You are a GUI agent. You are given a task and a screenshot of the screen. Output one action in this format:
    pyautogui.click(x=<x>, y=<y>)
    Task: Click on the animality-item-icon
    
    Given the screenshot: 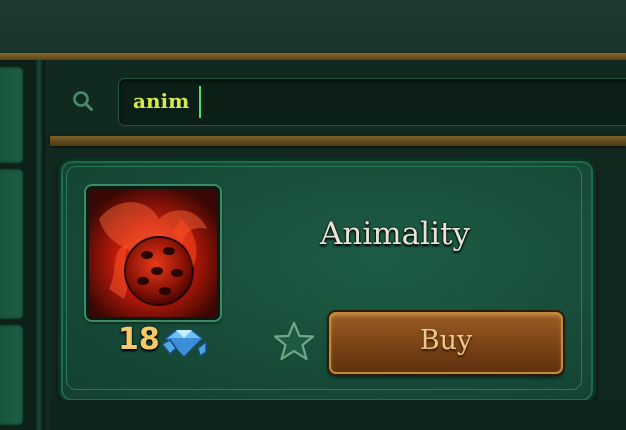 What is the action you would take?
    pyautogui.click(x=153, y=253)
    